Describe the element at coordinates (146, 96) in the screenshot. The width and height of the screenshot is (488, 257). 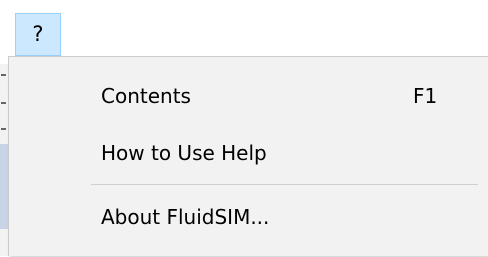
I see `menu-item-label: Contents` at that location.